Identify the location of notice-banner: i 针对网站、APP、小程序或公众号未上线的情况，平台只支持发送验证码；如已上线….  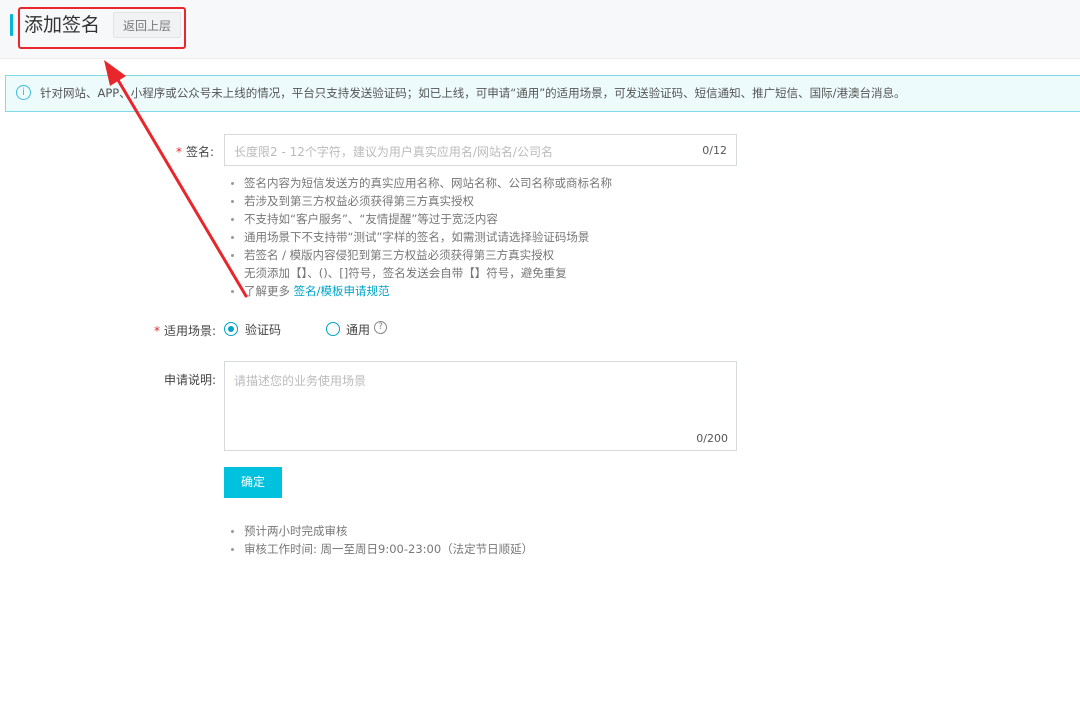
(542, 93).